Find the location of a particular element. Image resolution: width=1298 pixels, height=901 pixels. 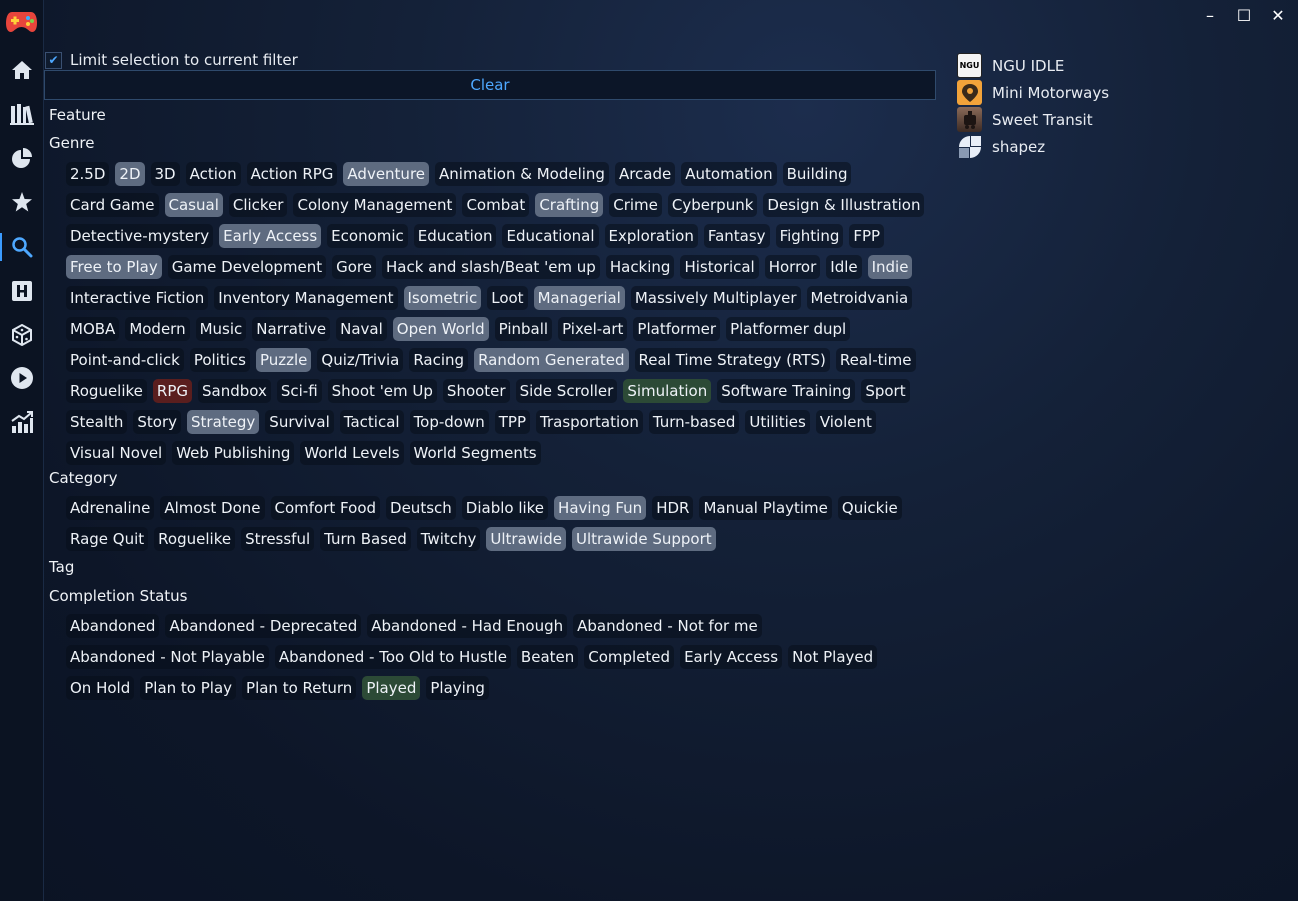

filter-chip: Ultrawide is located at coordinates (526, 539).